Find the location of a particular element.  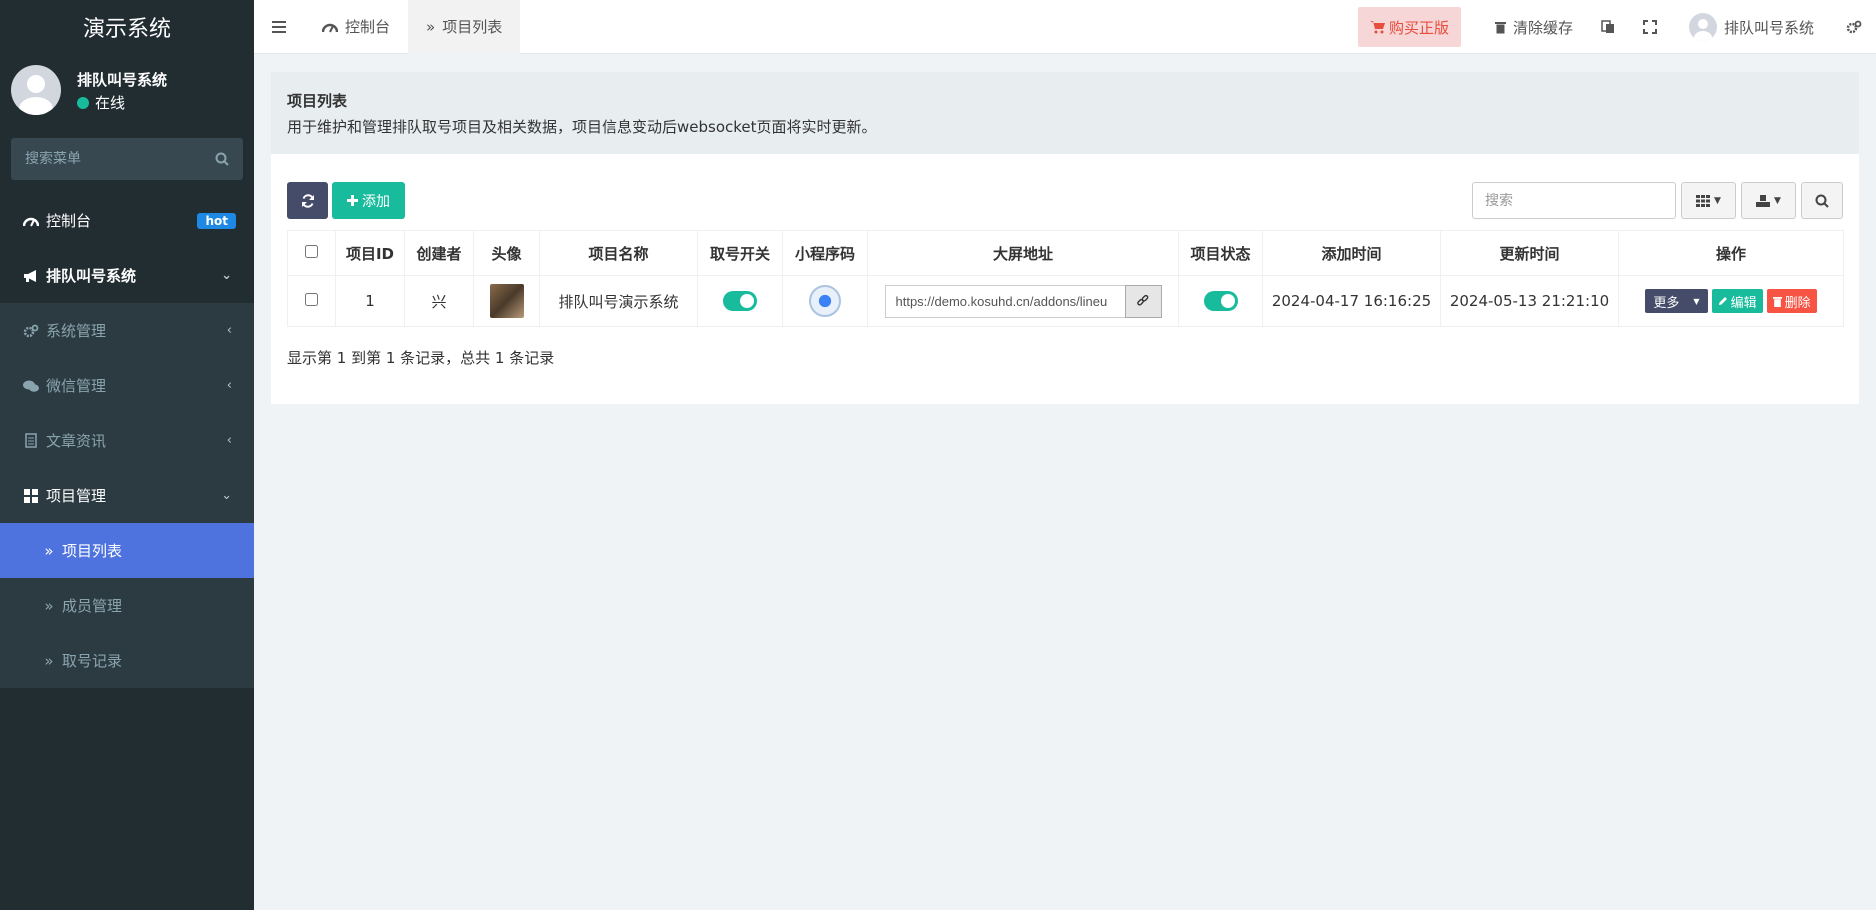

column-header: 操作 is located at coordinates (1731, 253).